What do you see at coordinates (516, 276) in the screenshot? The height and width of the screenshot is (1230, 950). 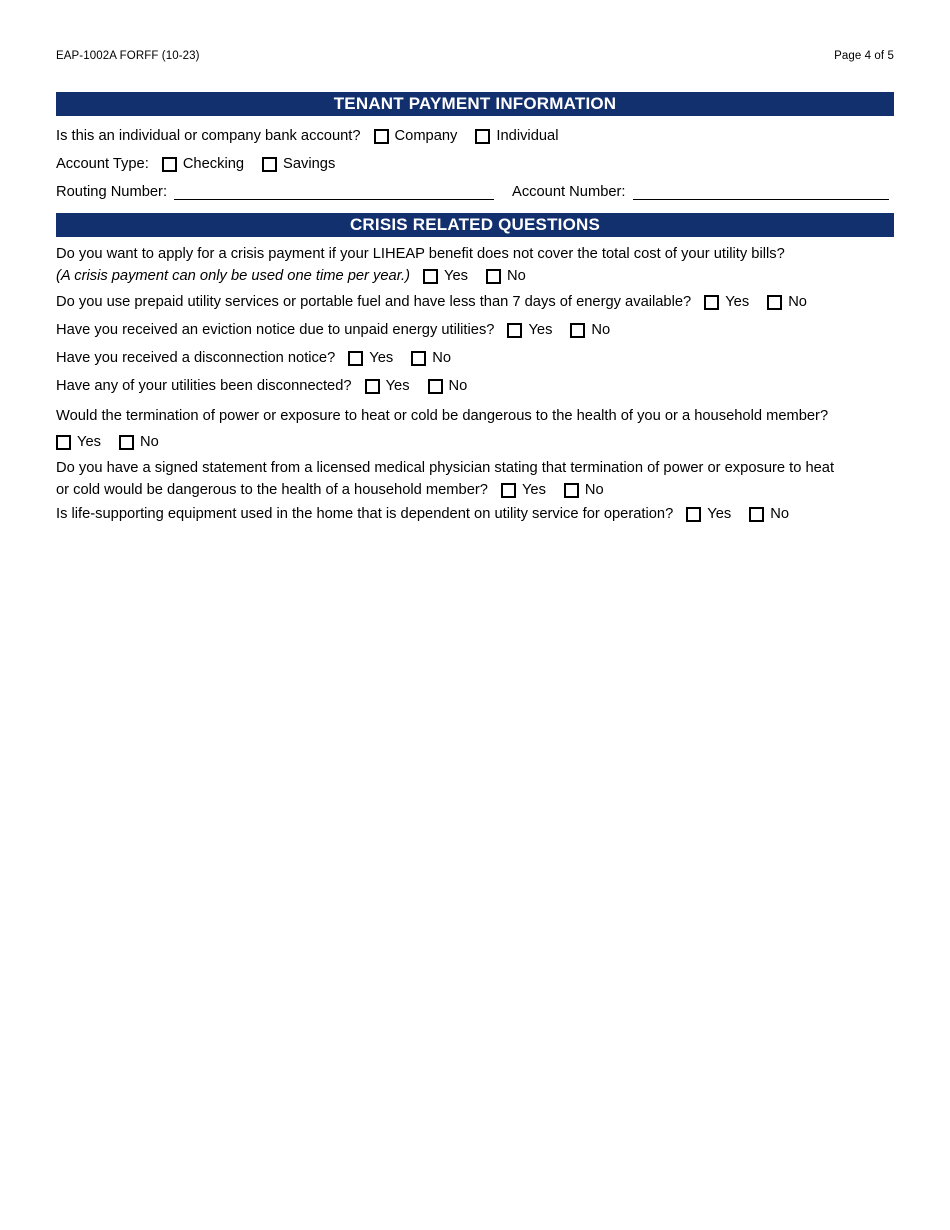 I see `checkbox-crisis-payment-no-label: No` at bounding box center [516, 276].